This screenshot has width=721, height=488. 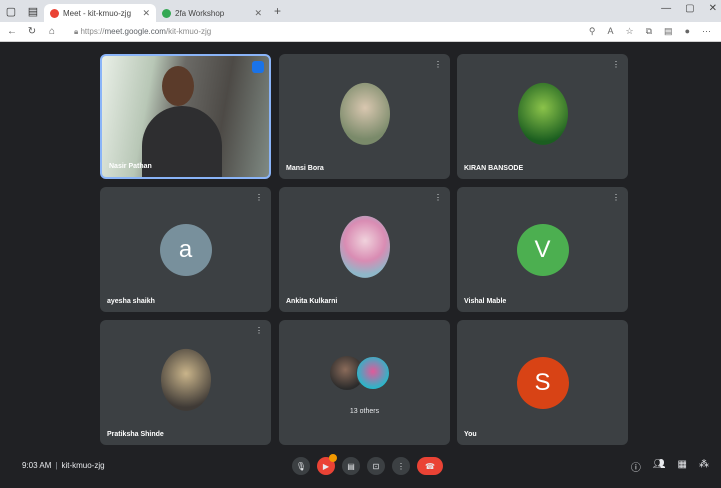 I want to click on participant-tile: ⋮ Mansi Bora, so click(x=364, y=116).